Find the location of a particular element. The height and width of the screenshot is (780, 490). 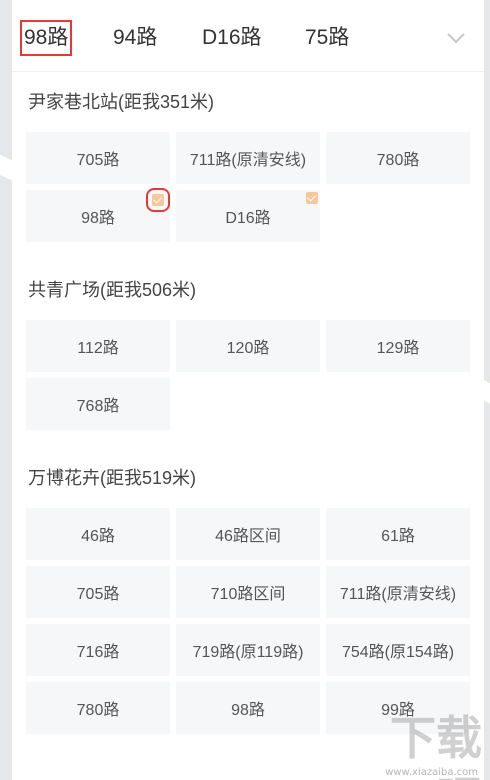

route-label: 46路区间 is located at coordinates (248, 536).